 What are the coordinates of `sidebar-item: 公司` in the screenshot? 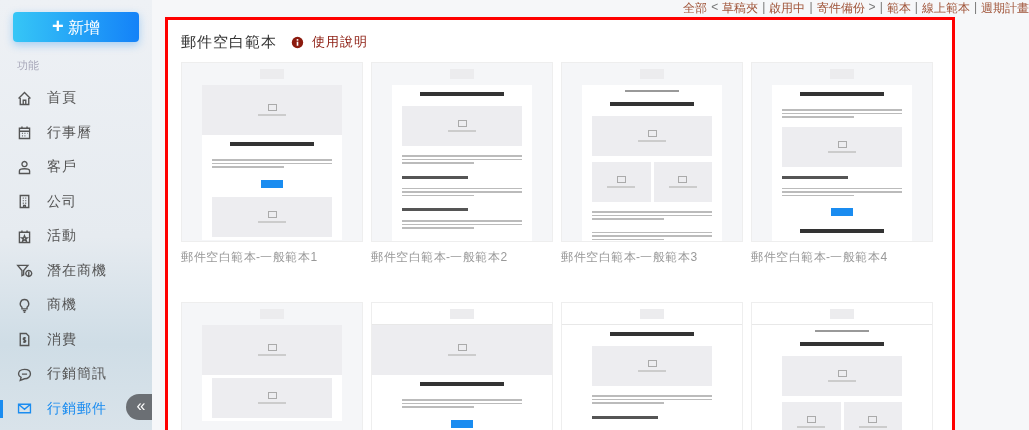 It's located at (61, 201).